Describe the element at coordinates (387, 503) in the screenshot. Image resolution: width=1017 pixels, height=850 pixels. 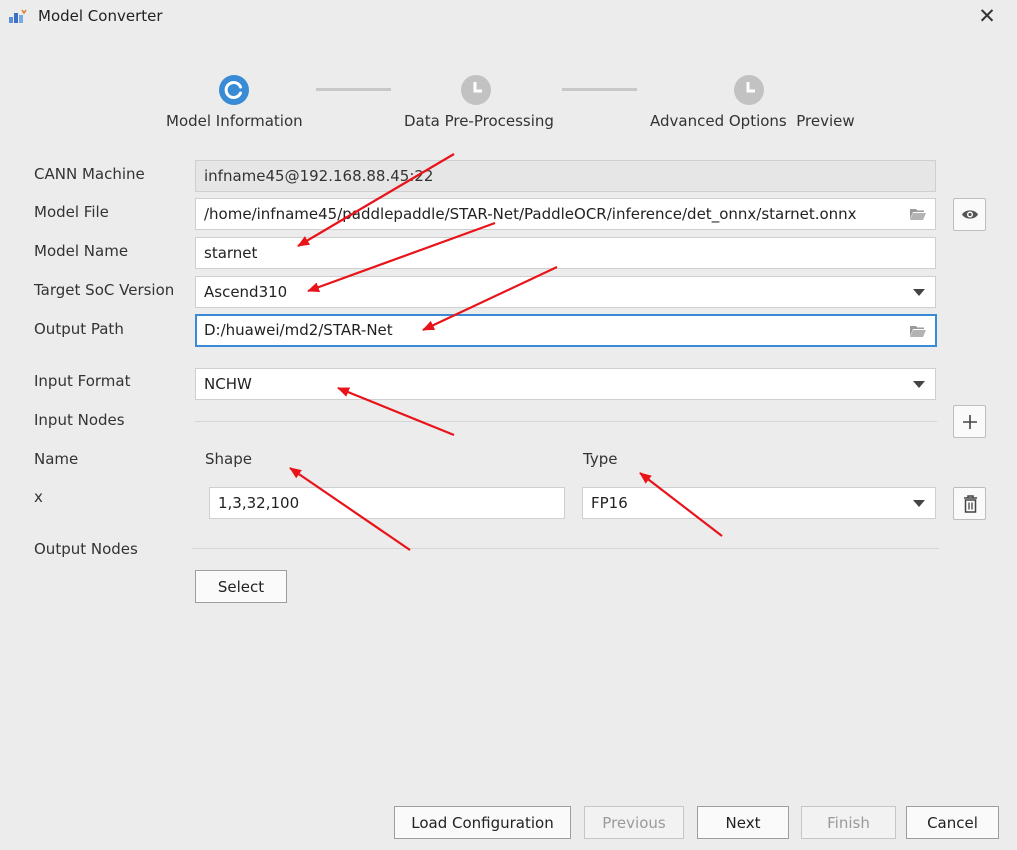
I see `input-node-shape-input: 1,3,32,100` at that location.